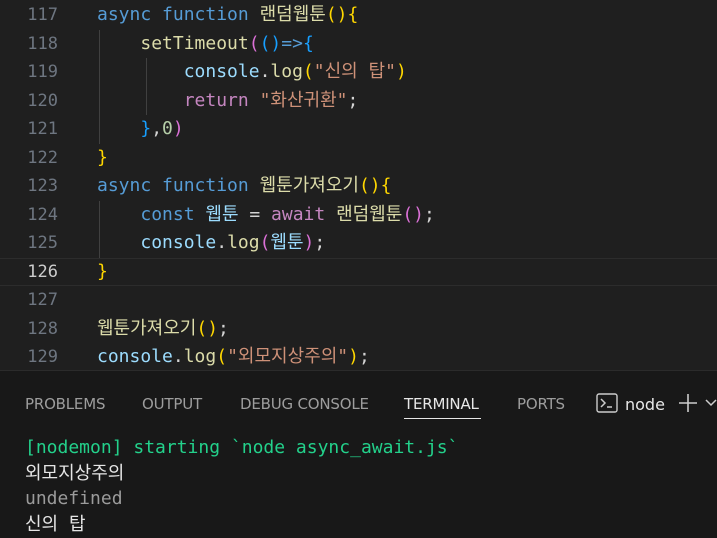  I want to click on terminal-line: 외모지상주의, so click(75, 473).